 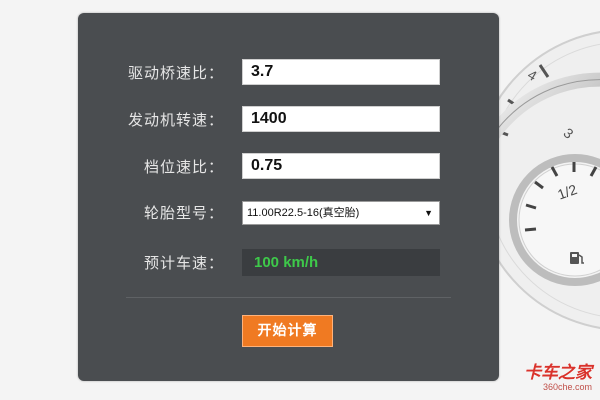 I want to click on engine-speed-row: 发动机转速：, so click(x=288, y=120).